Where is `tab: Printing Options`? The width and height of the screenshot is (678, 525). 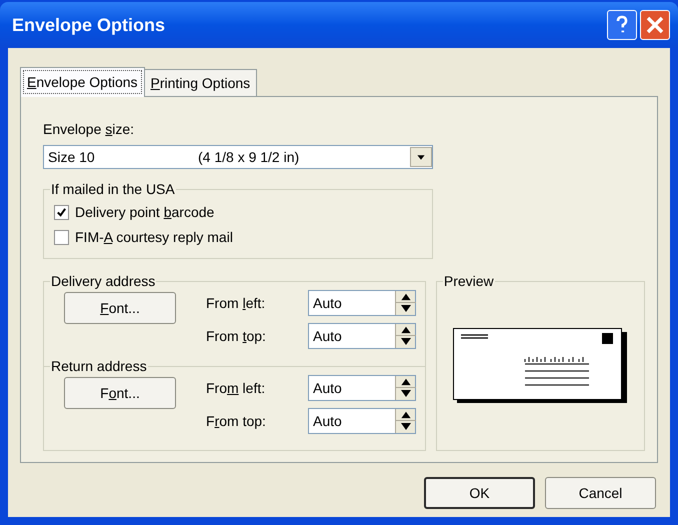 tab: Printing Options is located at coordinates (201, 82).